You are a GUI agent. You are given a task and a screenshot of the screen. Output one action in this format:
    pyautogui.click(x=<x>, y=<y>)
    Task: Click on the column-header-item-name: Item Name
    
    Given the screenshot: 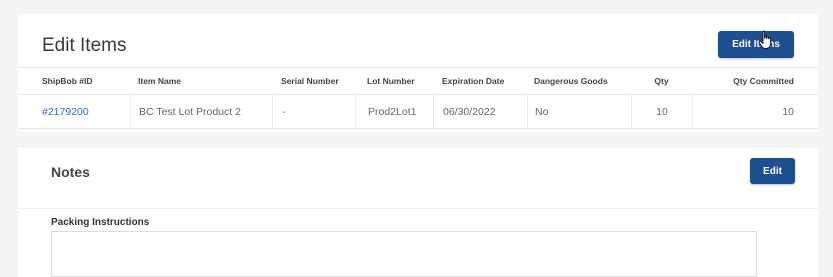 What is the action you would take?
    pyautogui.click(x=201, y=81)
    